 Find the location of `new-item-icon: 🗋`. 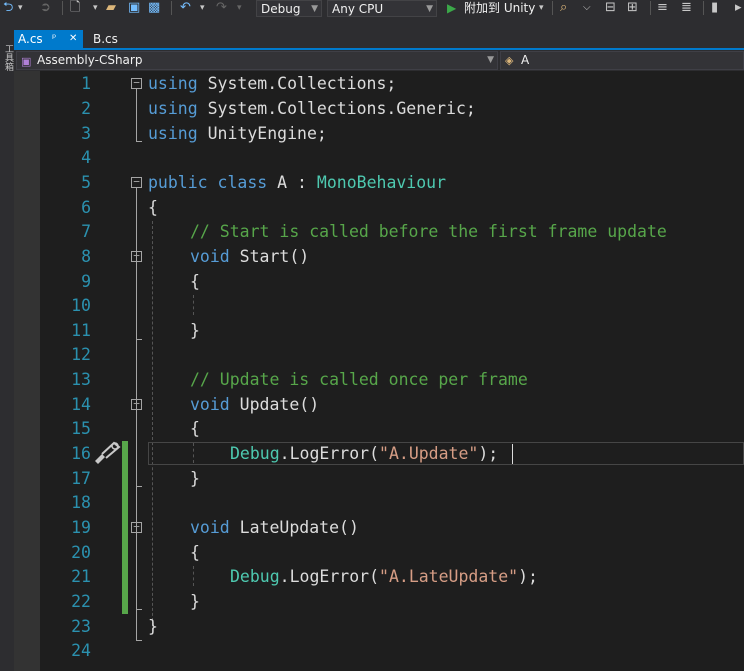

new-item-icon: 🗋 is located at coordinates (75, 8).